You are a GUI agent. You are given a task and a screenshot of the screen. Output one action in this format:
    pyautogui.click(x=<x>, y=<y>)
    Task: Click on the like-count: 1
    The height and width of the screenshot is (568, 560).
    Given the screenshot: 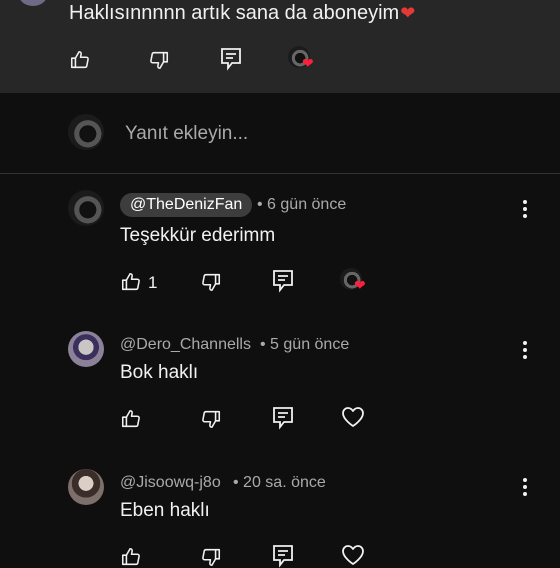 What is the action you would take?
    pyautogui.click(x=153, y=282)
    